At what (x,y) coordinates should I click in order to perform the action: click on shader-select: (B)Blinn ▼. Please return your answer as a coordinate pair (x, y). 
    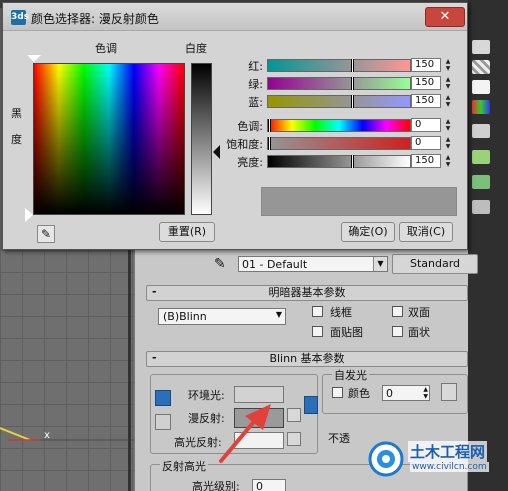
    Looking at the image, I should click on (222, 316).